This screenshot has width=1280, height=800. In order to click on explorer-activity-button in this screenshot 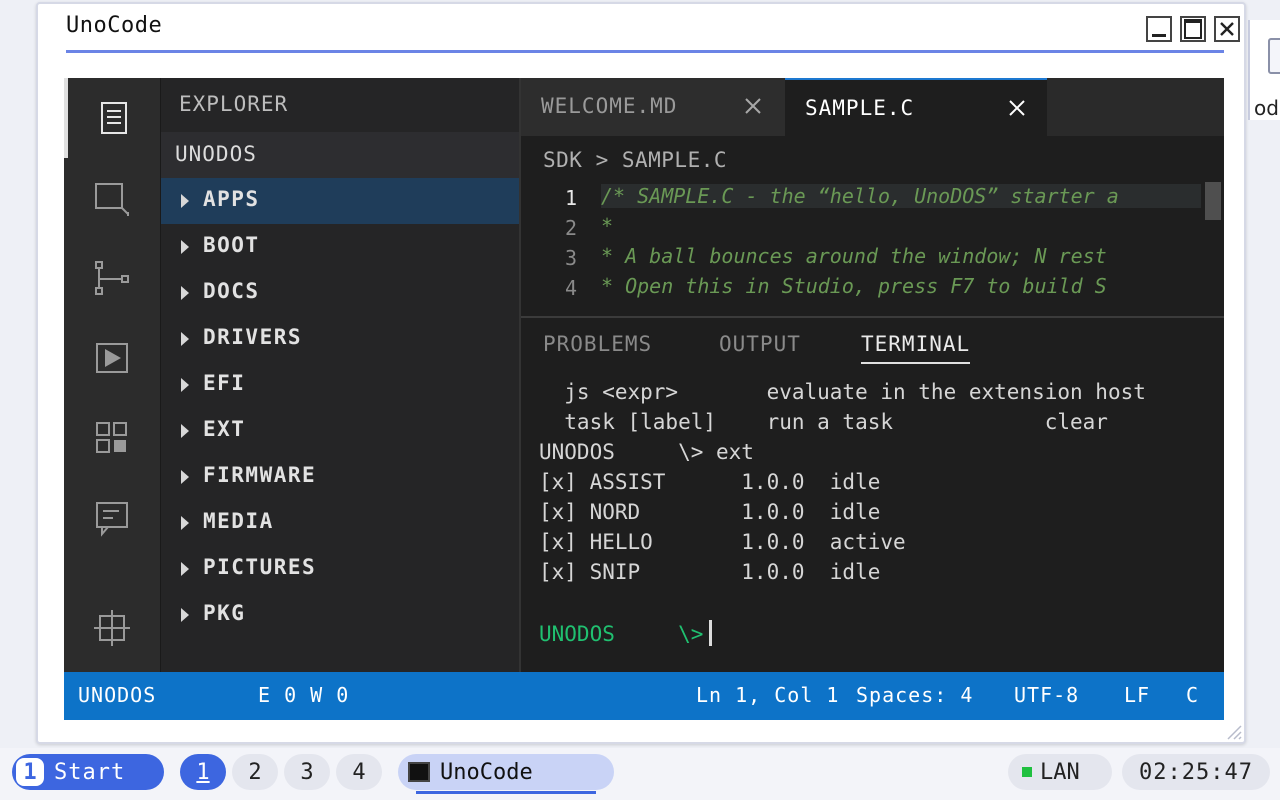, I will do `click(112, 118)`.